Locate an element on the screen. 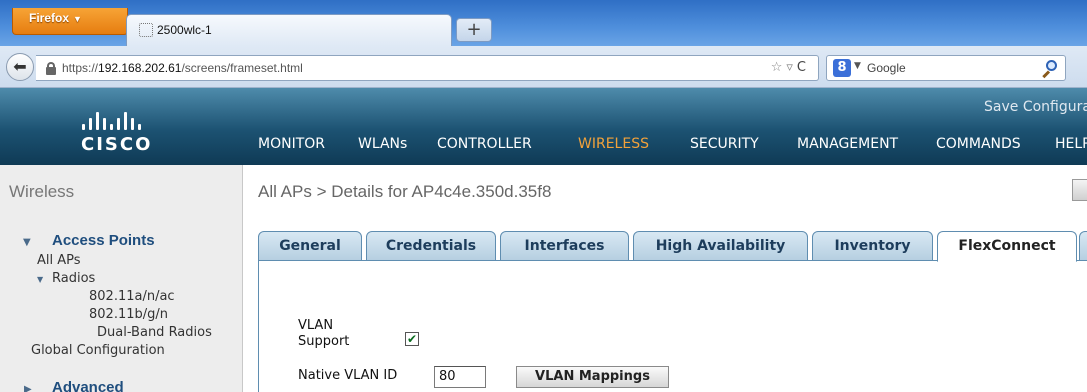 This screenshot has height=392, width=1087. history-dropdown-icon: ▿ is located at coordinates (791, 67).